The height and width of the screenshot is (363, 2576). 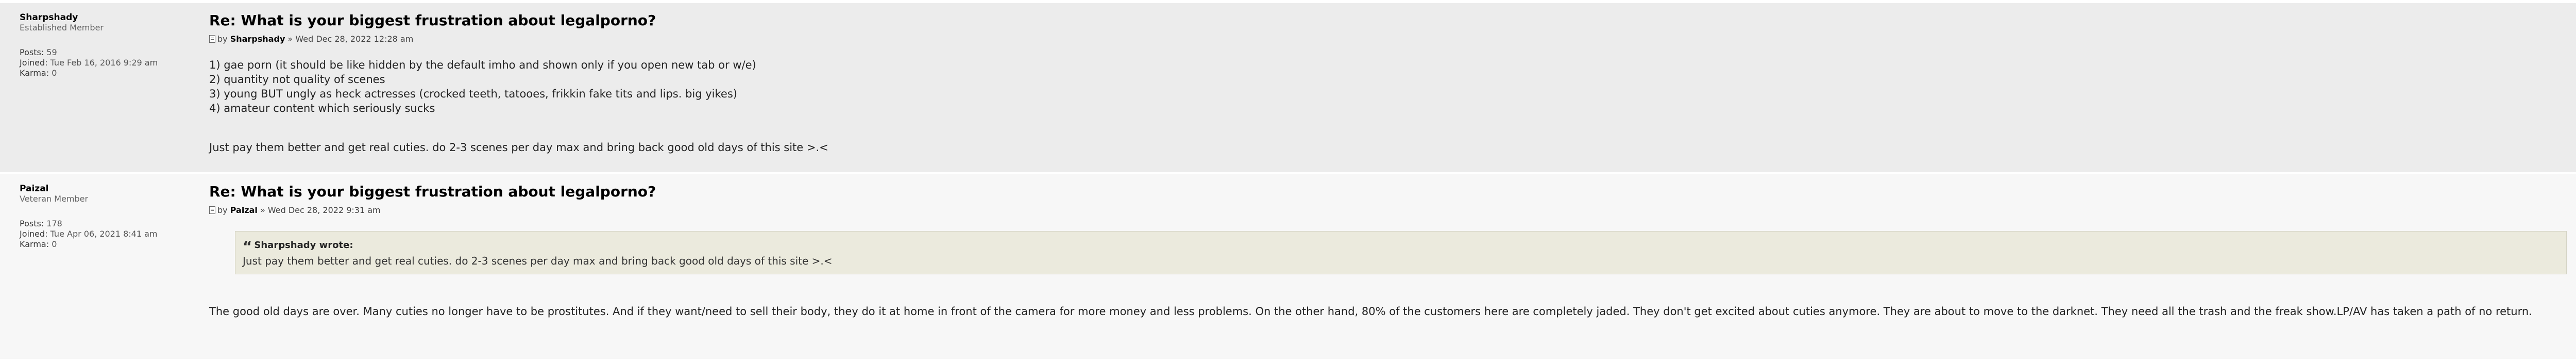 I want to click on author-username: Sharpshady, so click(x=105, y=17).